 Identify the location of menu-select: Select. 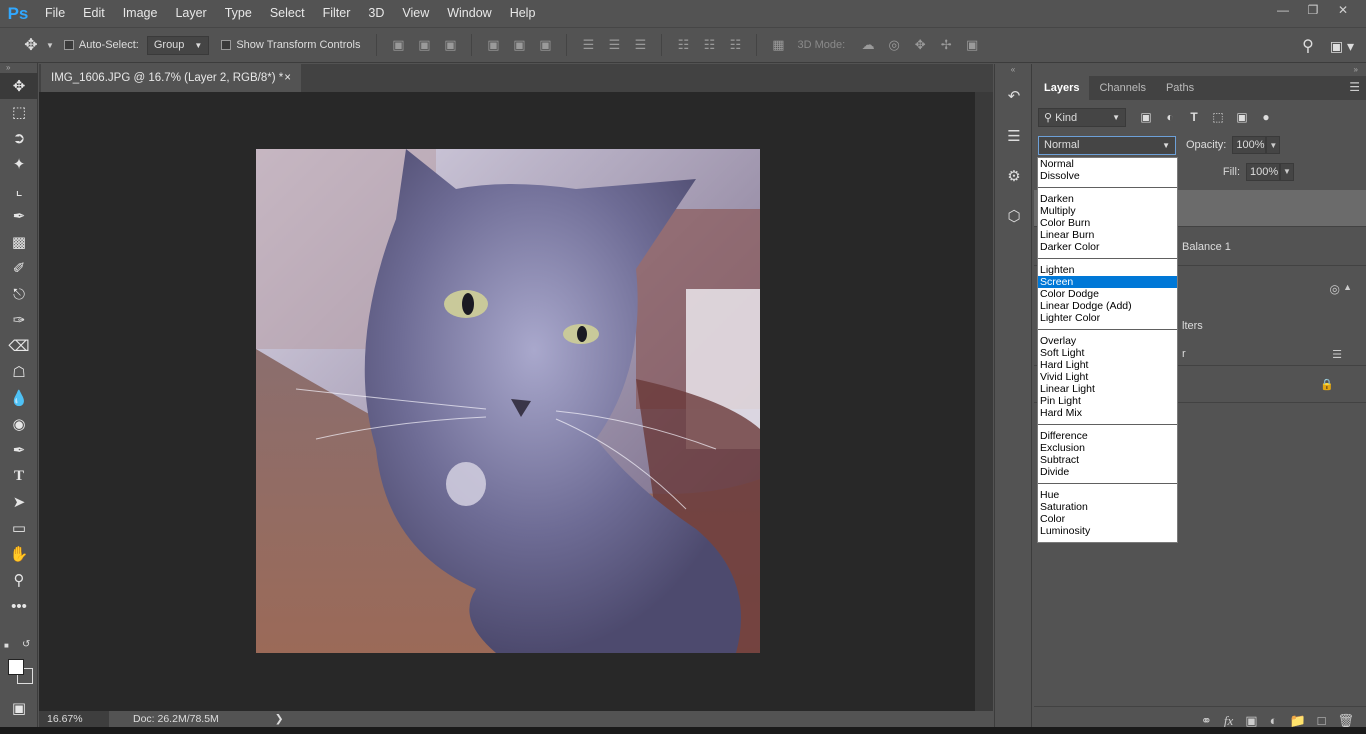
(287, 13).